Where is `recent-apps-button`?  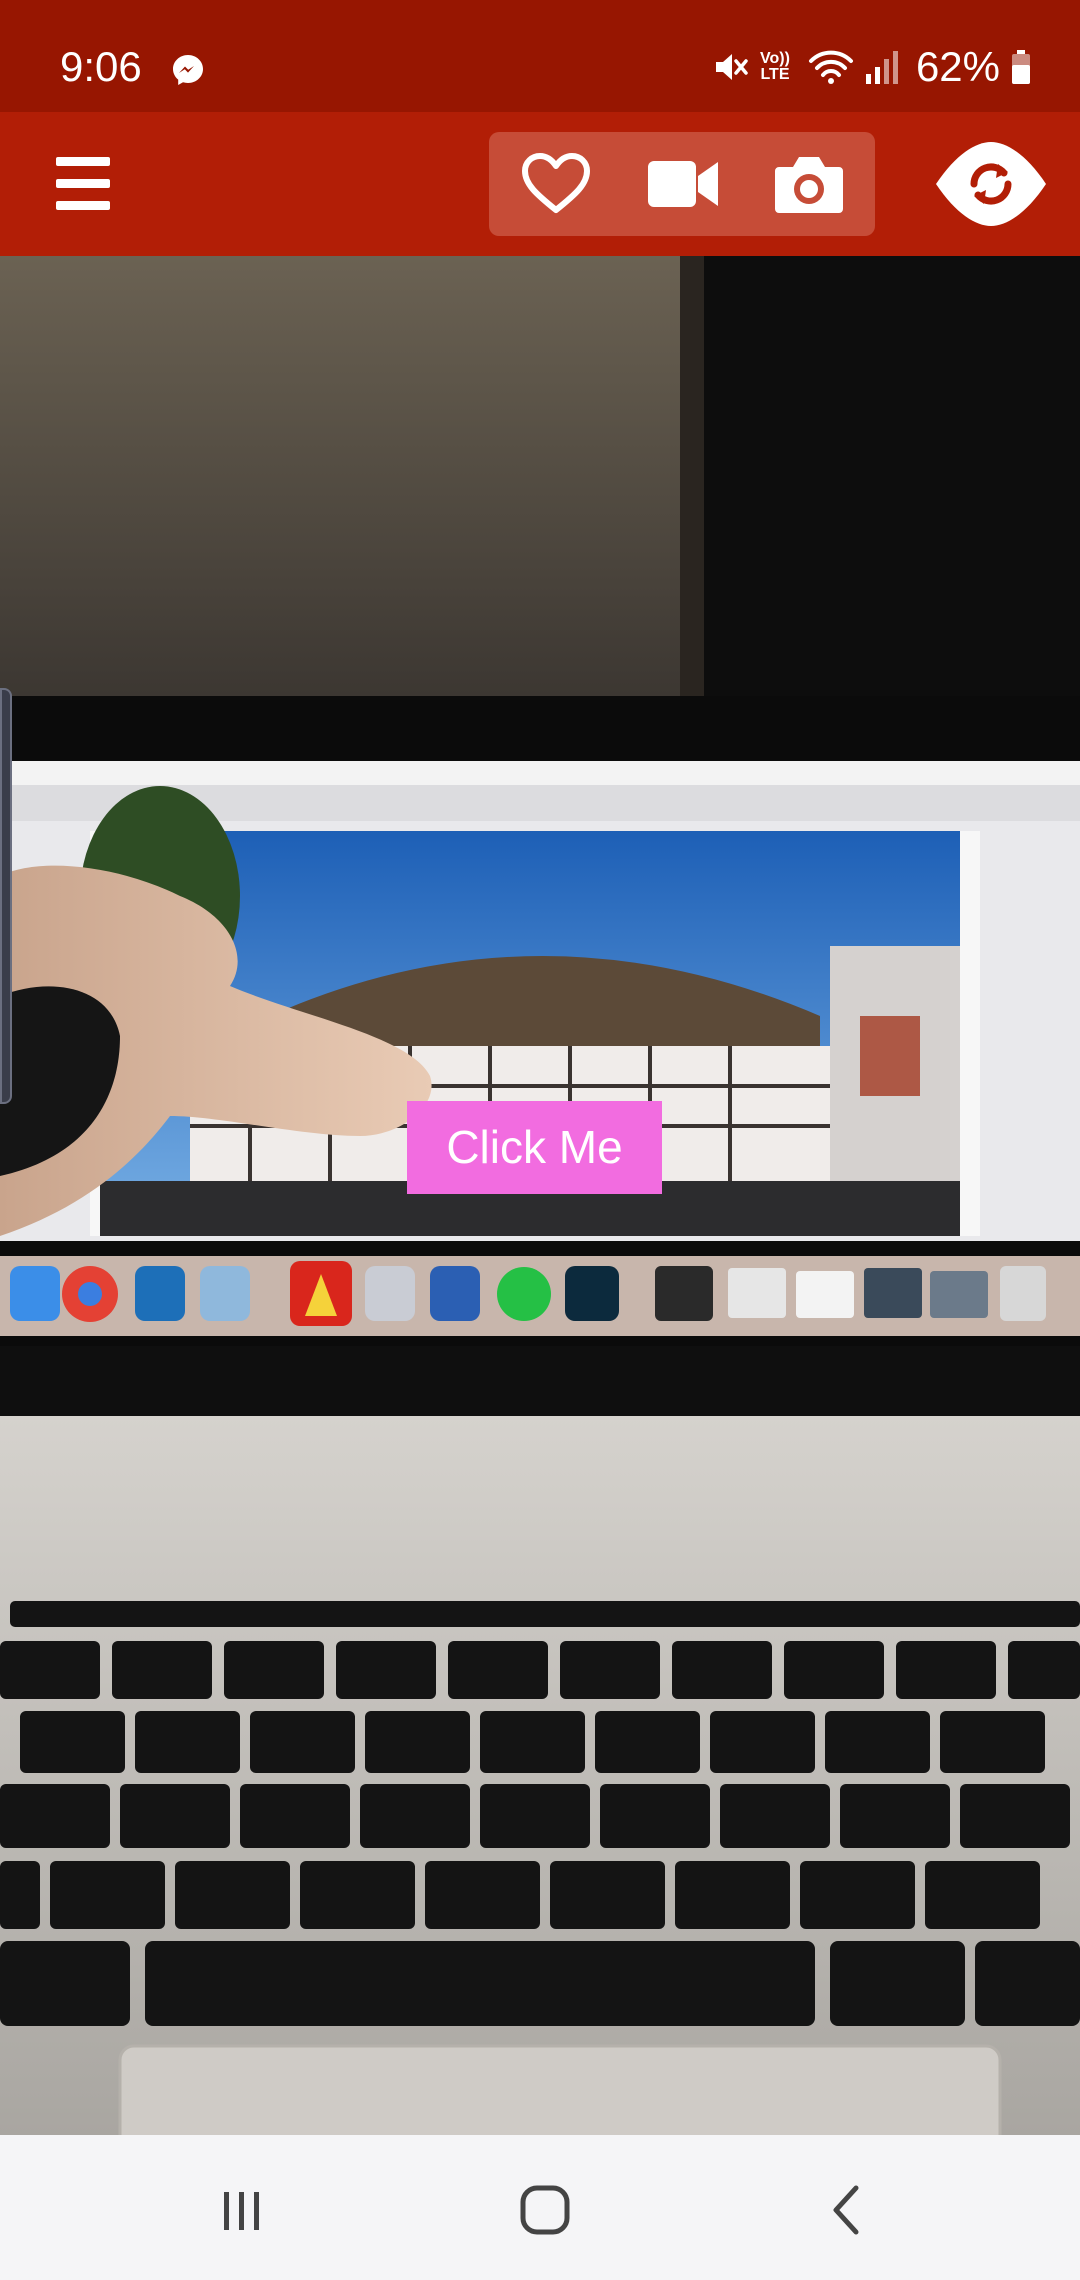 recent-apps-button is located at coordinates (242, 2210).